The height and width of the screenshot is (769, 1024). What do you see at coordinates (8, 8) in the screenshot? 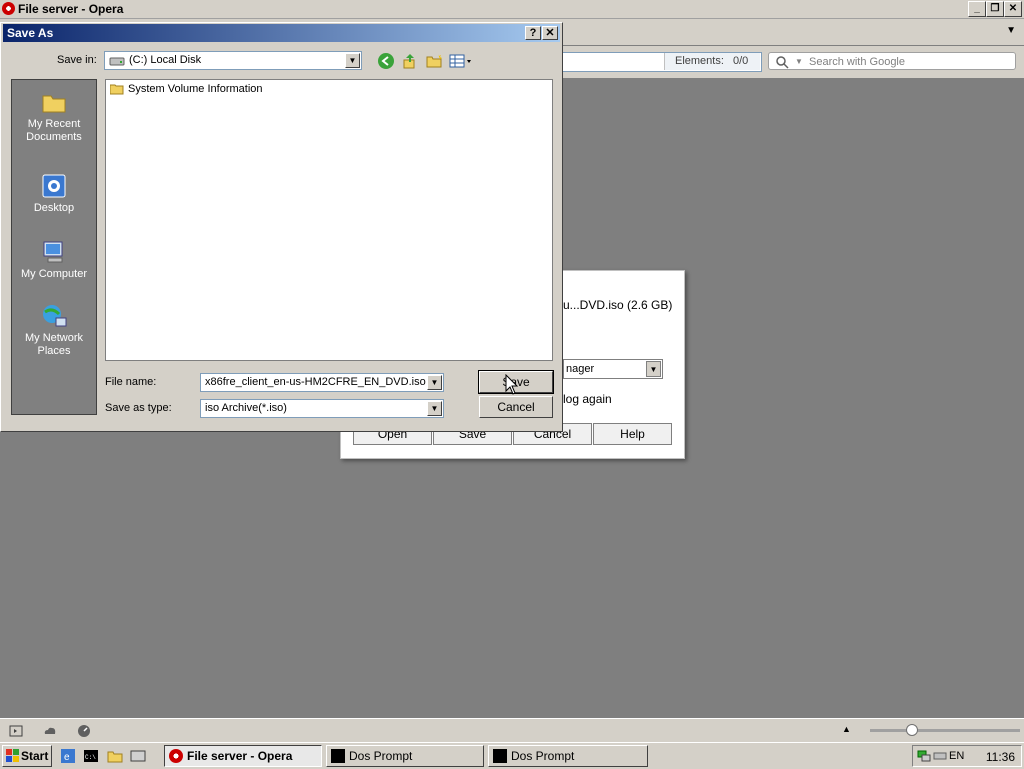
I see `opera-logo-icon` at bounding box center [8, 8].